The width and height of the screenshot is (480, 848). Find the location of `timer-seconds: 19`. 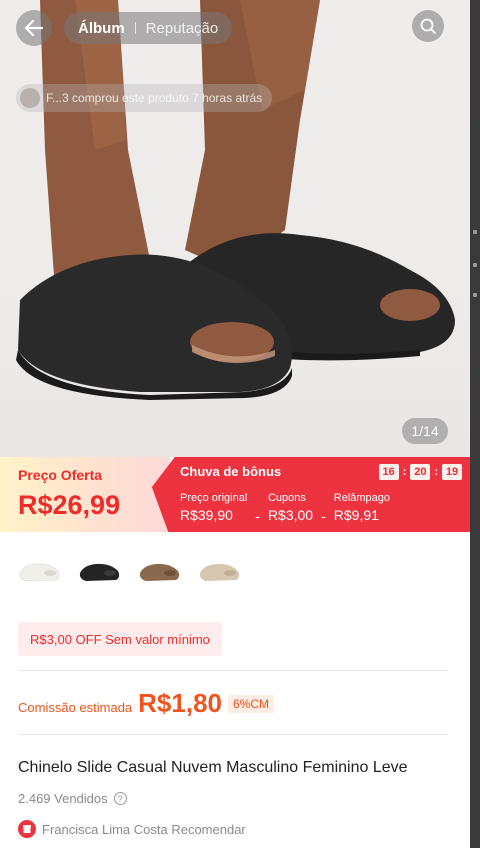

timer-seconds: 19 is located at coordinates (452, 472).